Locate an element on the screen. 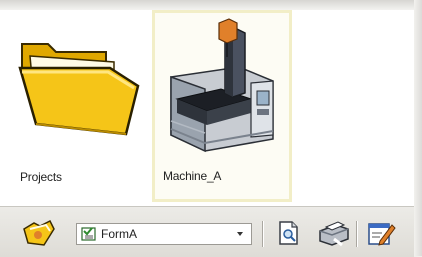  edit-icon is located at coordinates (382, 234).